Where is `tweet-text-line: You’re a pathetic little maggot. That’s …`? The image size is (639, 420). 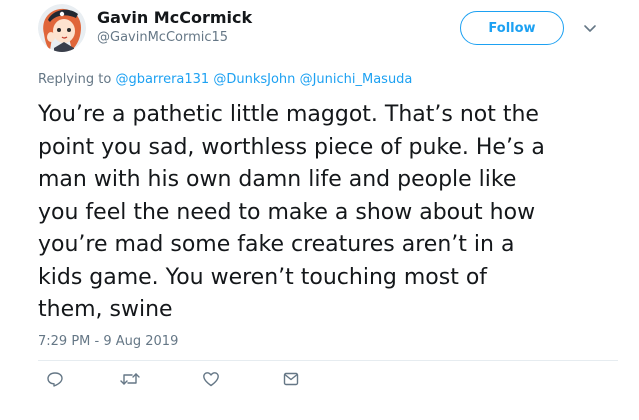 tweet-text-line: You’re a pathetic little maggot. That’s … is located at coordinates (288, 114).